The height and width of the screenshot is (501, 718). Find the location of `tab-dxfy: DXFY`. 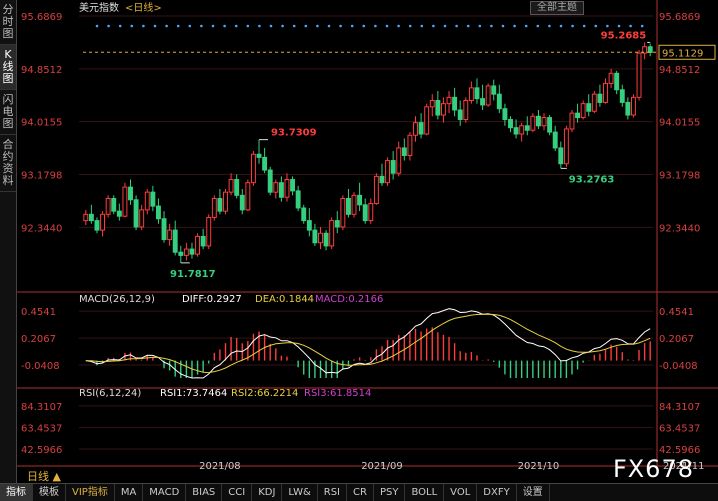

tab-dxfy: DXFY is located at coordinates (497, 492).